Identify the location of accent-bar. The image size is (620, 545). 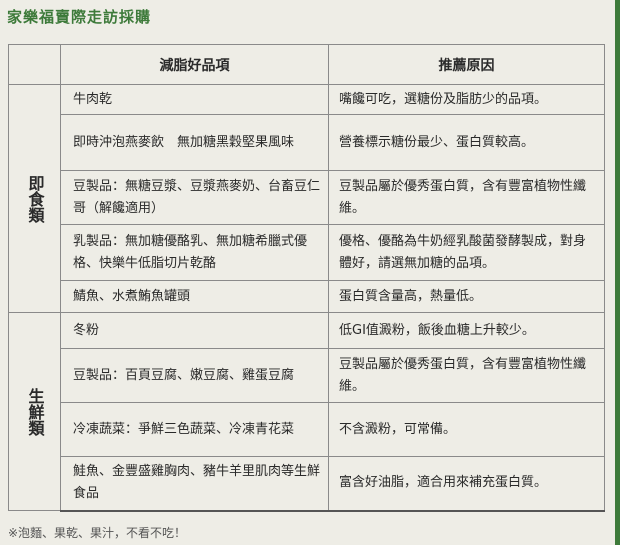
(617, 272).